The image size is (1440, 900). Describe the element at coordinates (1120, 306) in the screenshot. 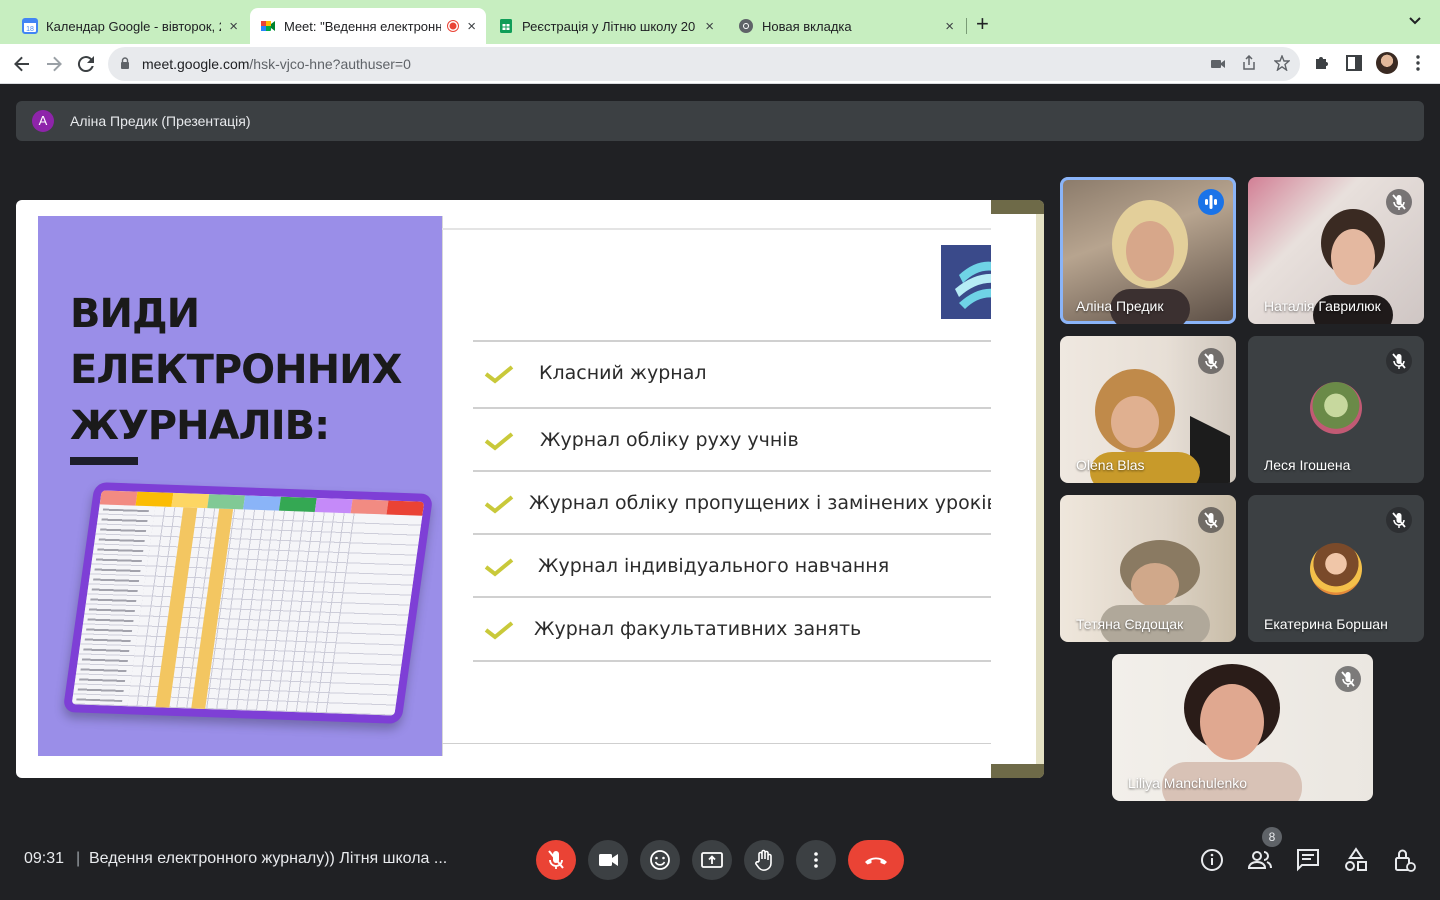

I see `participant-name: Аліна Предик` at that location.